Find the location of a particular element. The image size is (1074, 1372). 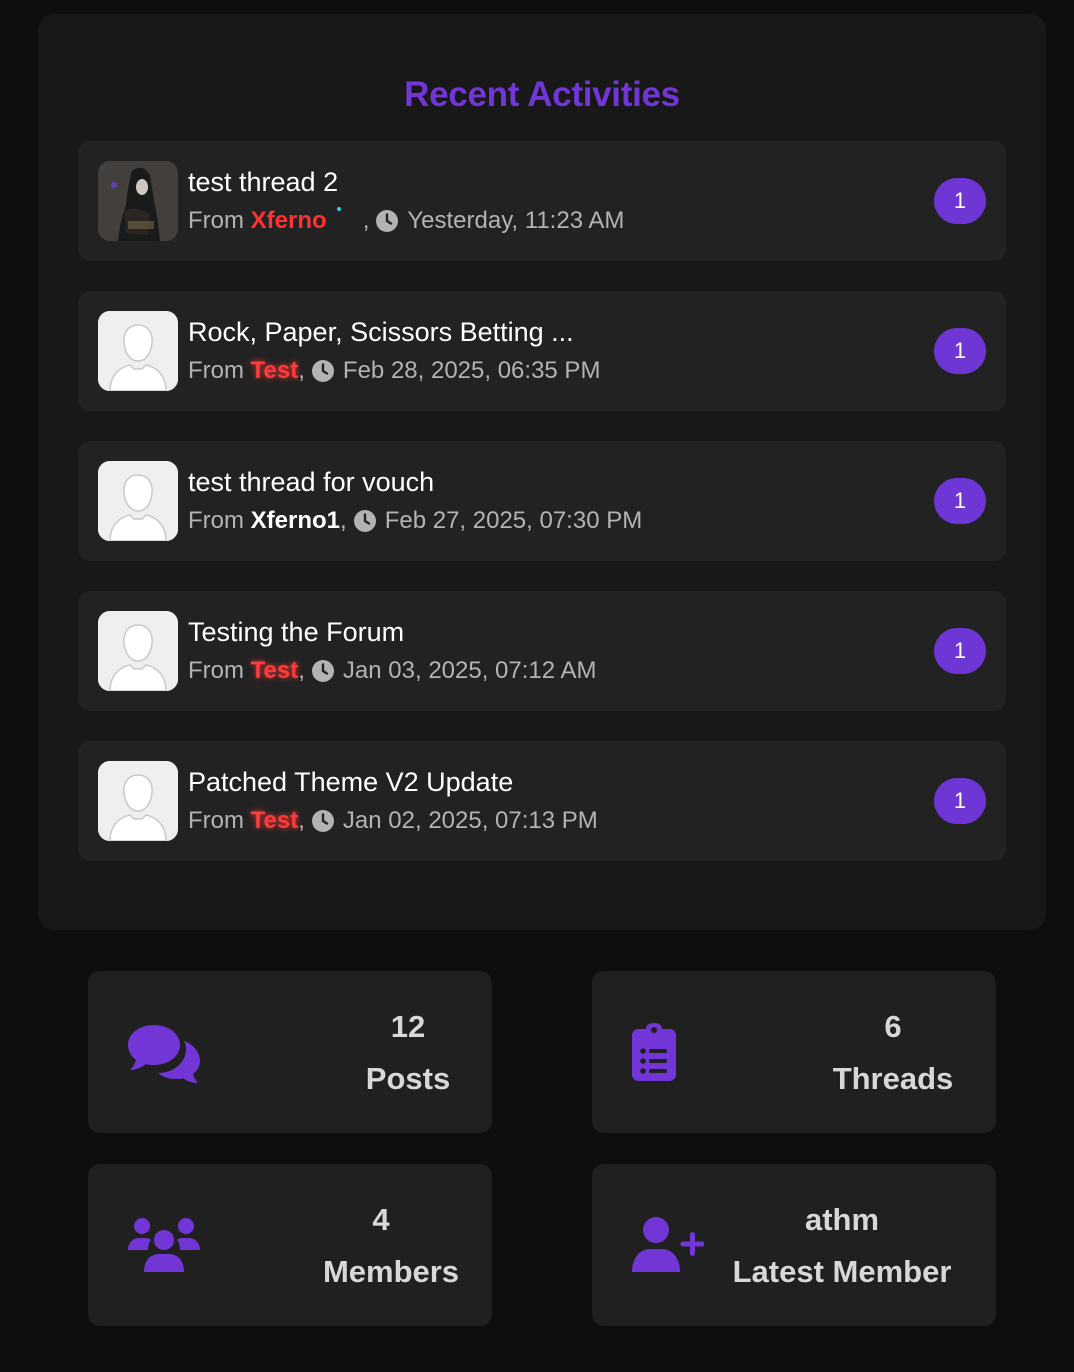

stat-value: 12 is located at coordinates (408, 1026).